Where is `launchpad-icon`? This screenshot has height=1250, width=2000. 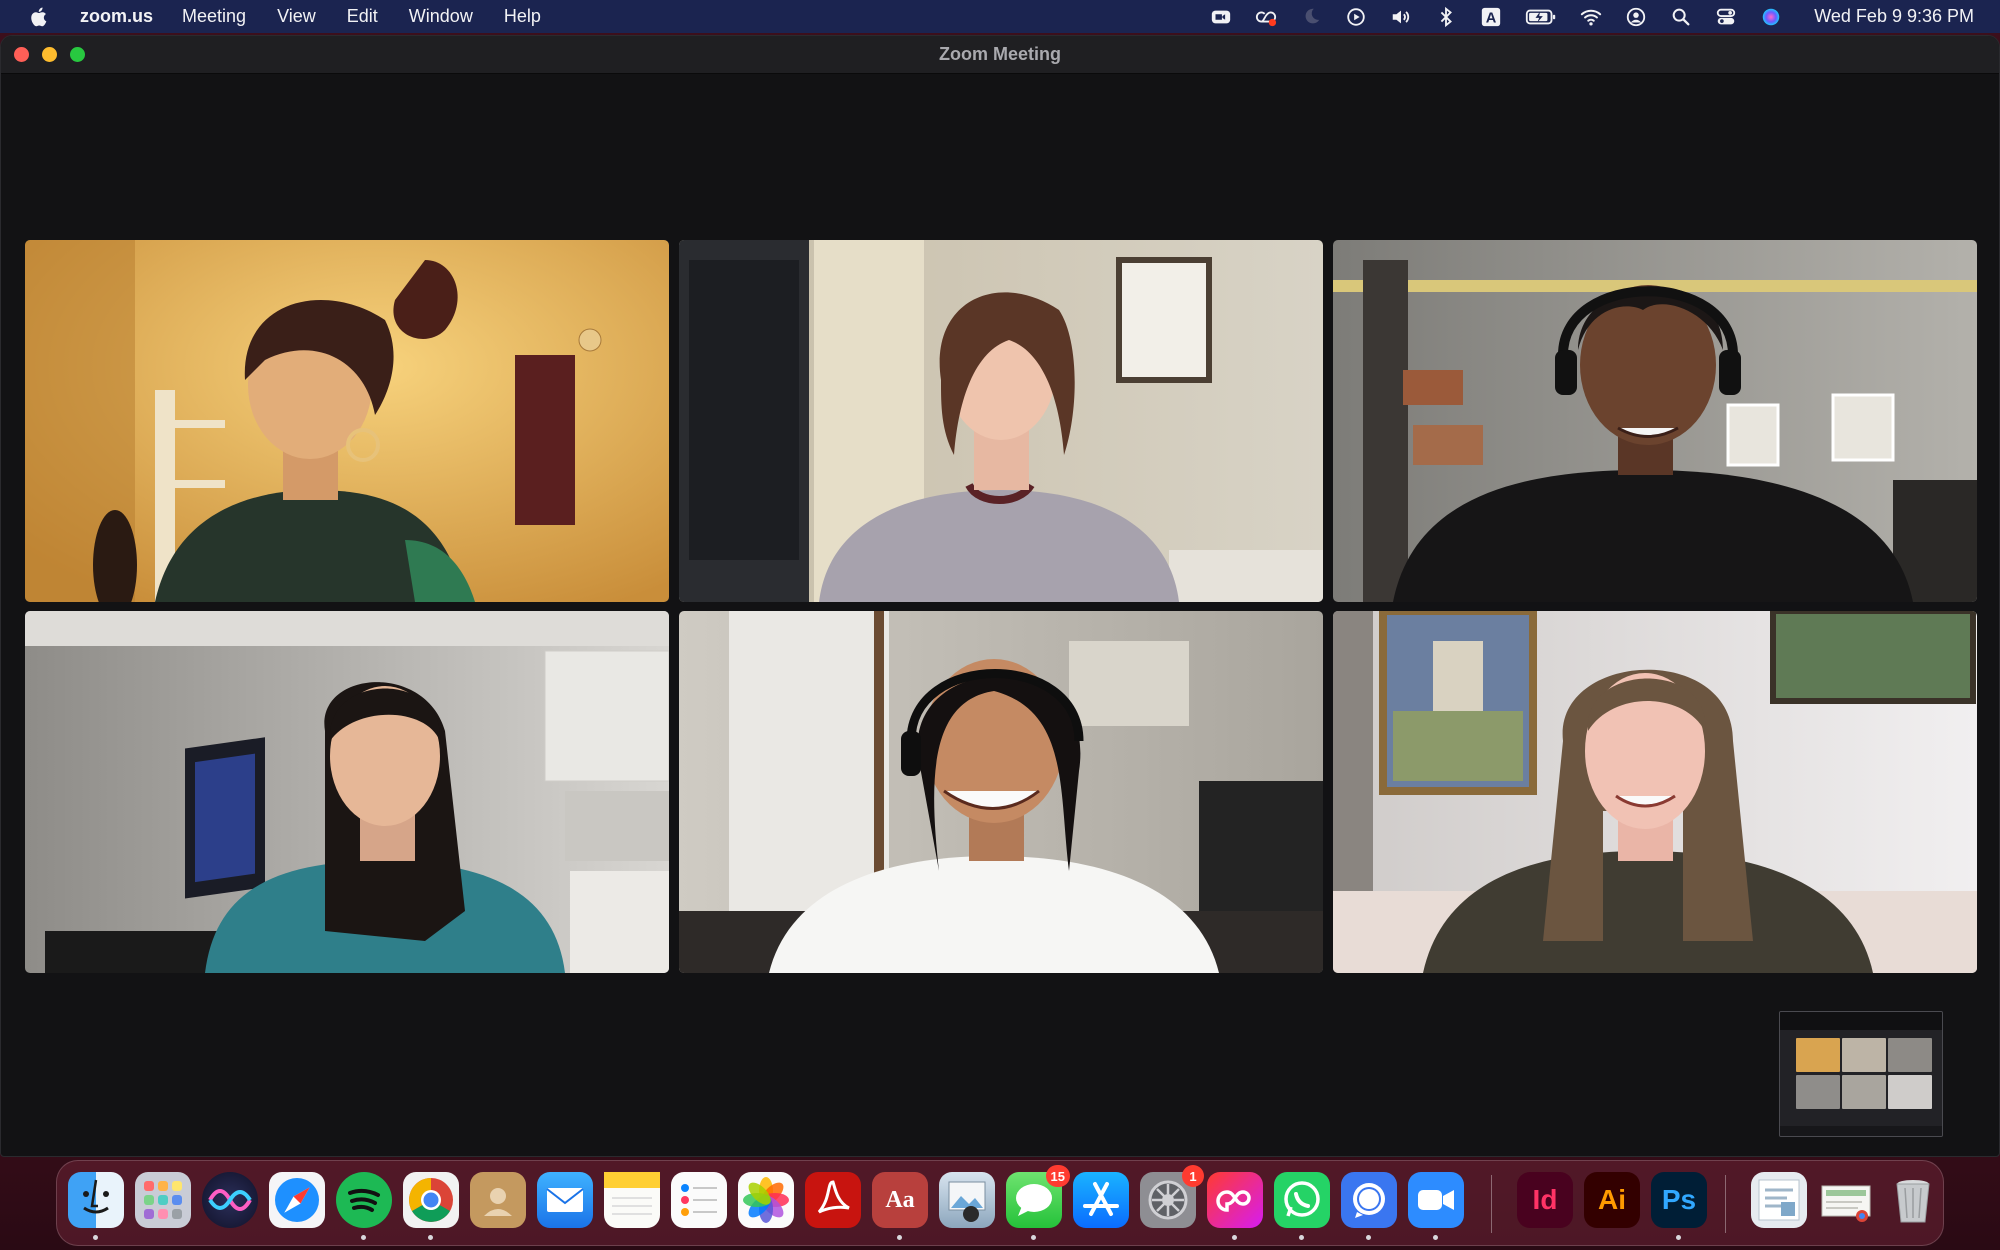
launchpad-icon is located at coordinates (163, 1200).